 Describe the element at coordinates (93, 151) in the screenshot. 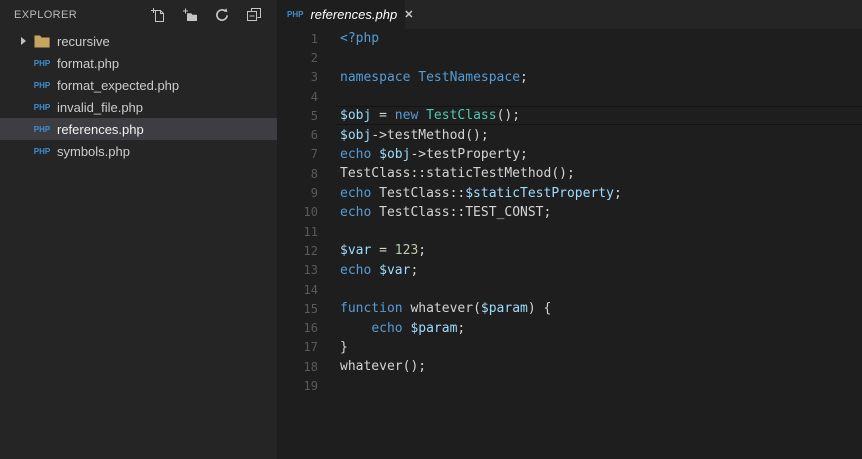

I see `file-name: symbols.php` at that location.